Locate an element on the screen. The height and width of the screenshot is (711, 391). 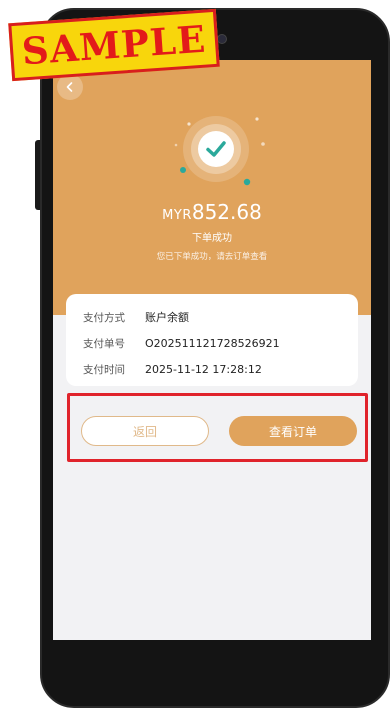
payment-time-value: 2025-11-12 17:28:12 is located at coordinates (203, 369).